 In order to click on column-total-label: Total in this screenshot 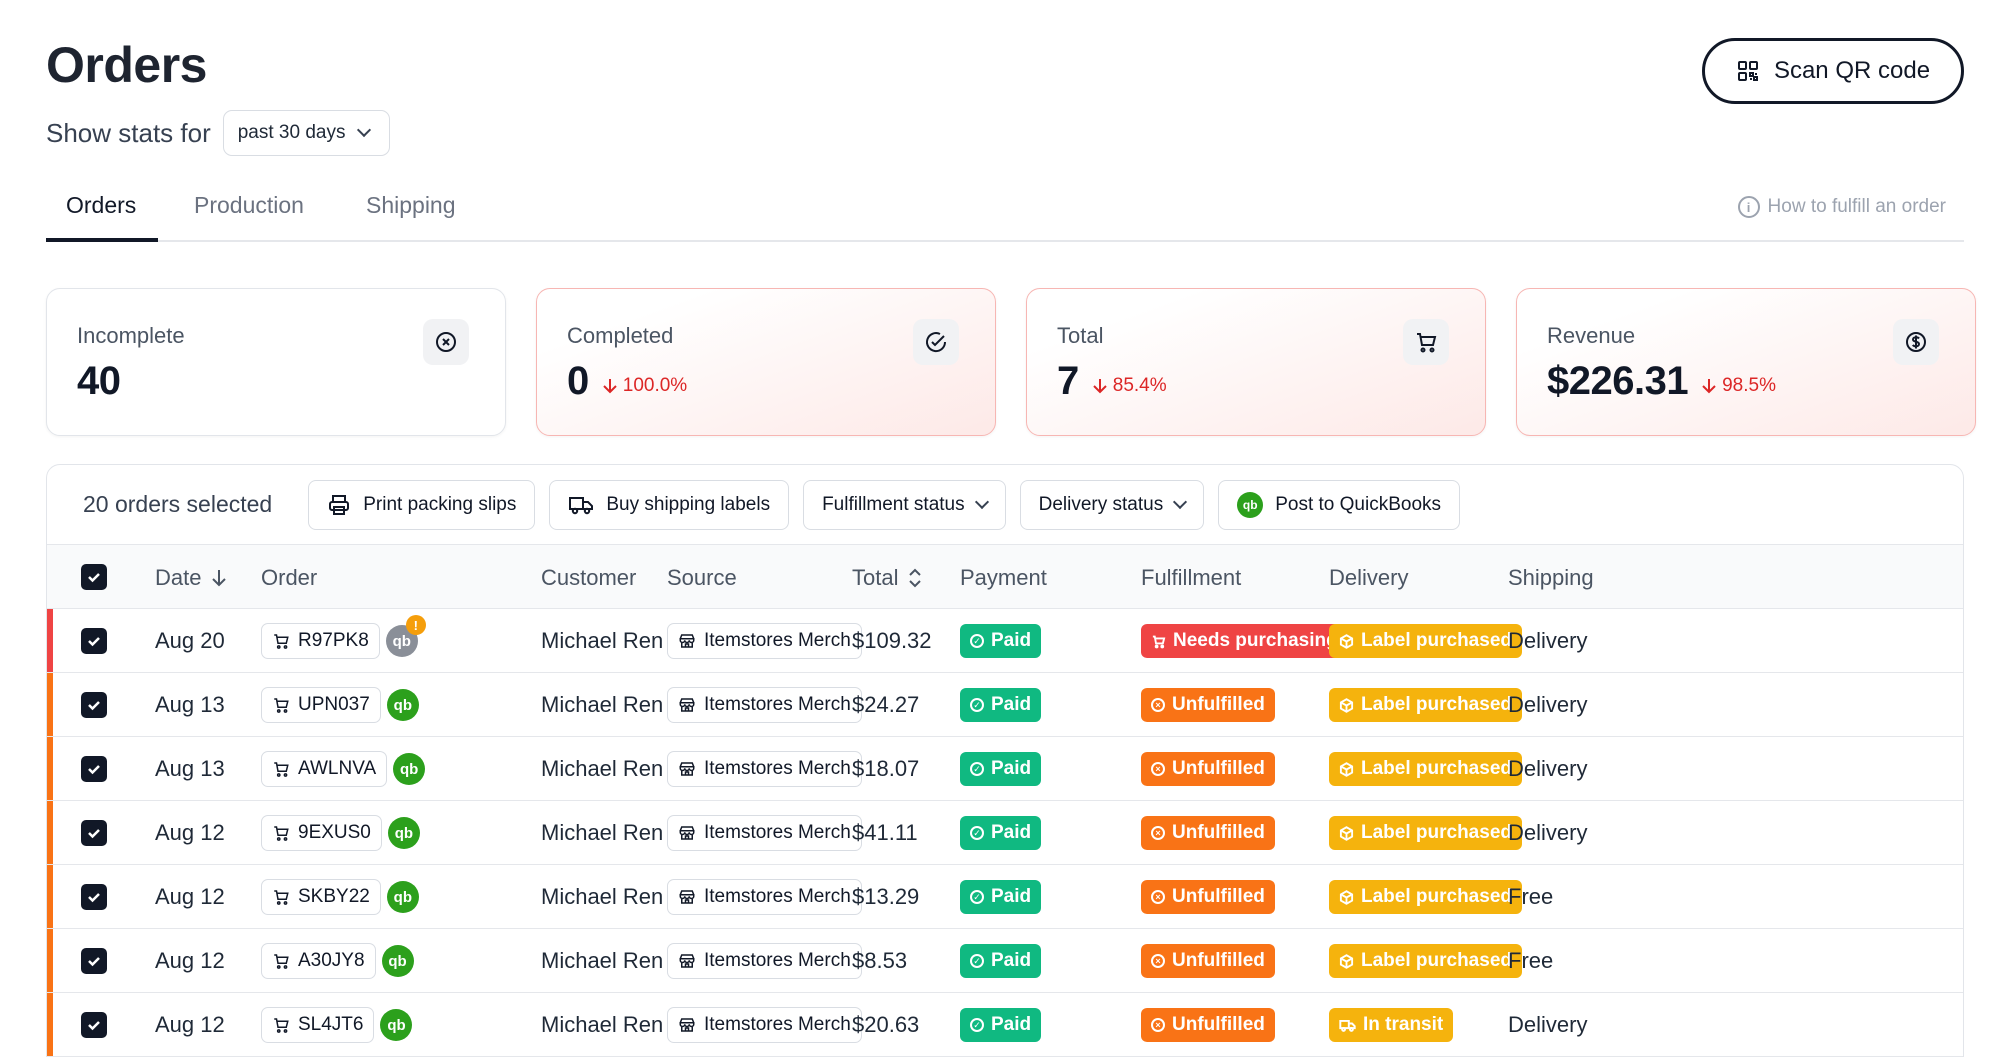, I will do `click(875, 577)`.